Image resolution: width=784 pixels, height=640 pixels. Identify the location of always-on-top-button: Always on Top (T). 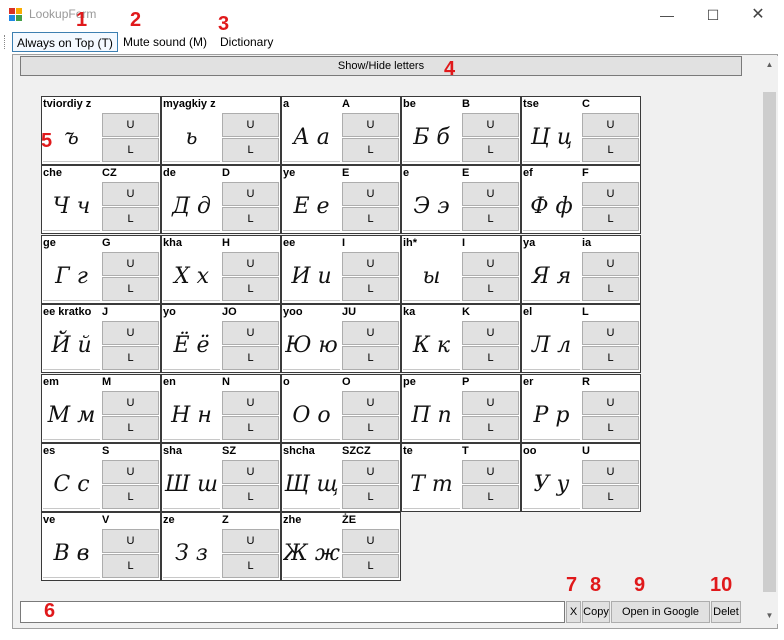
(65, 42).